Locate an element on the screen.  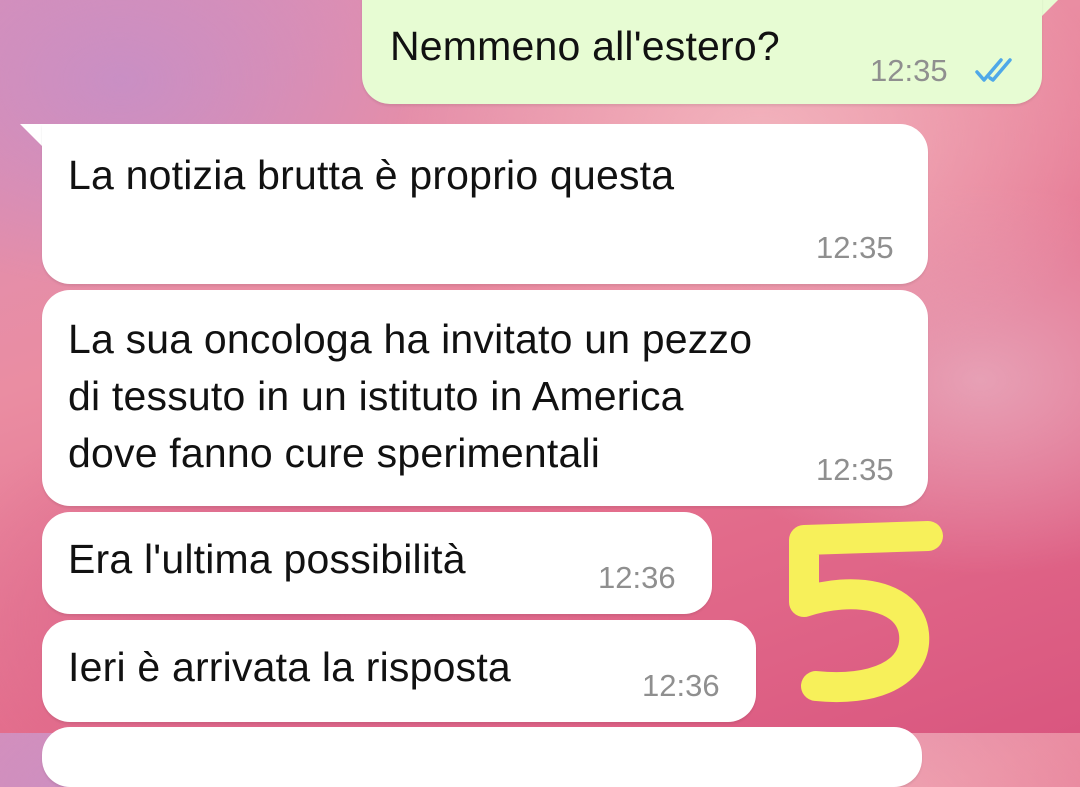
message-text-line: dove fanno cure sperimentali is located at coordinates (334, 453).